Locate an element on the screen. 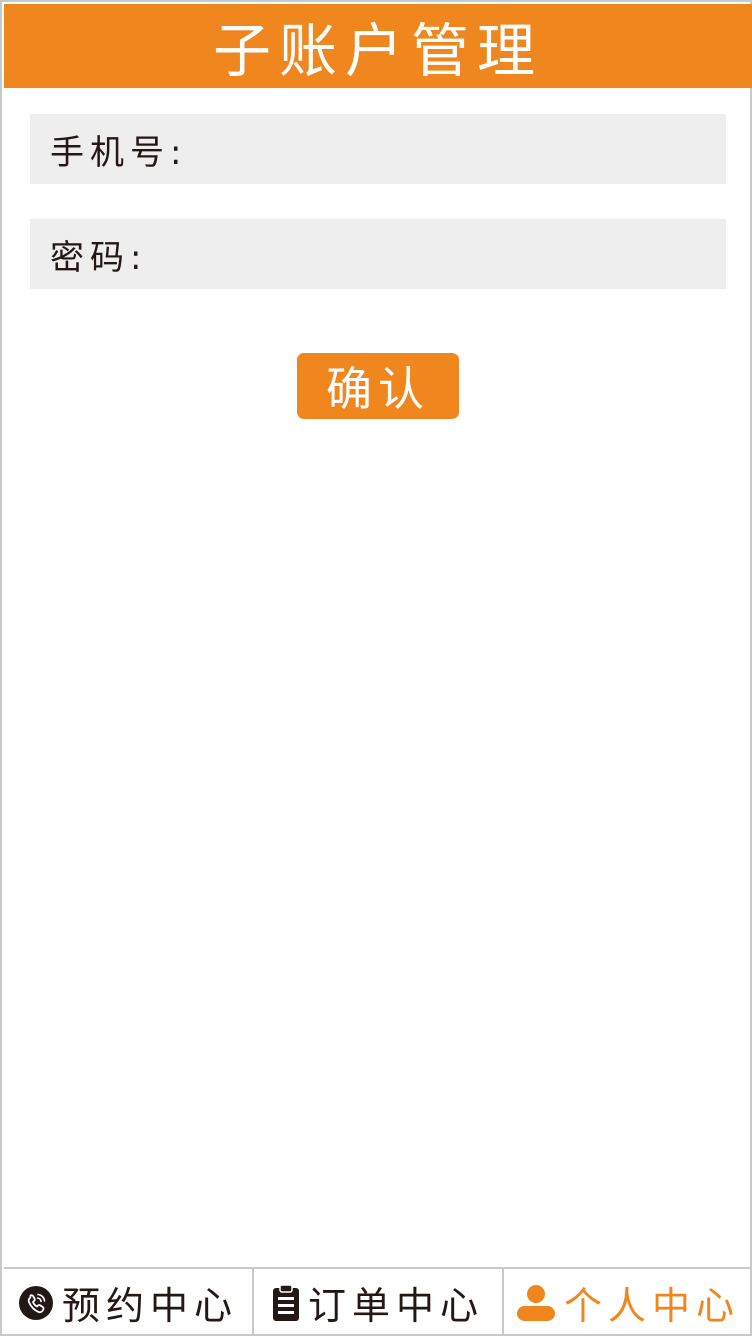  tab-appointment-center: 预约中心 is located at coordinates (128, 1302).